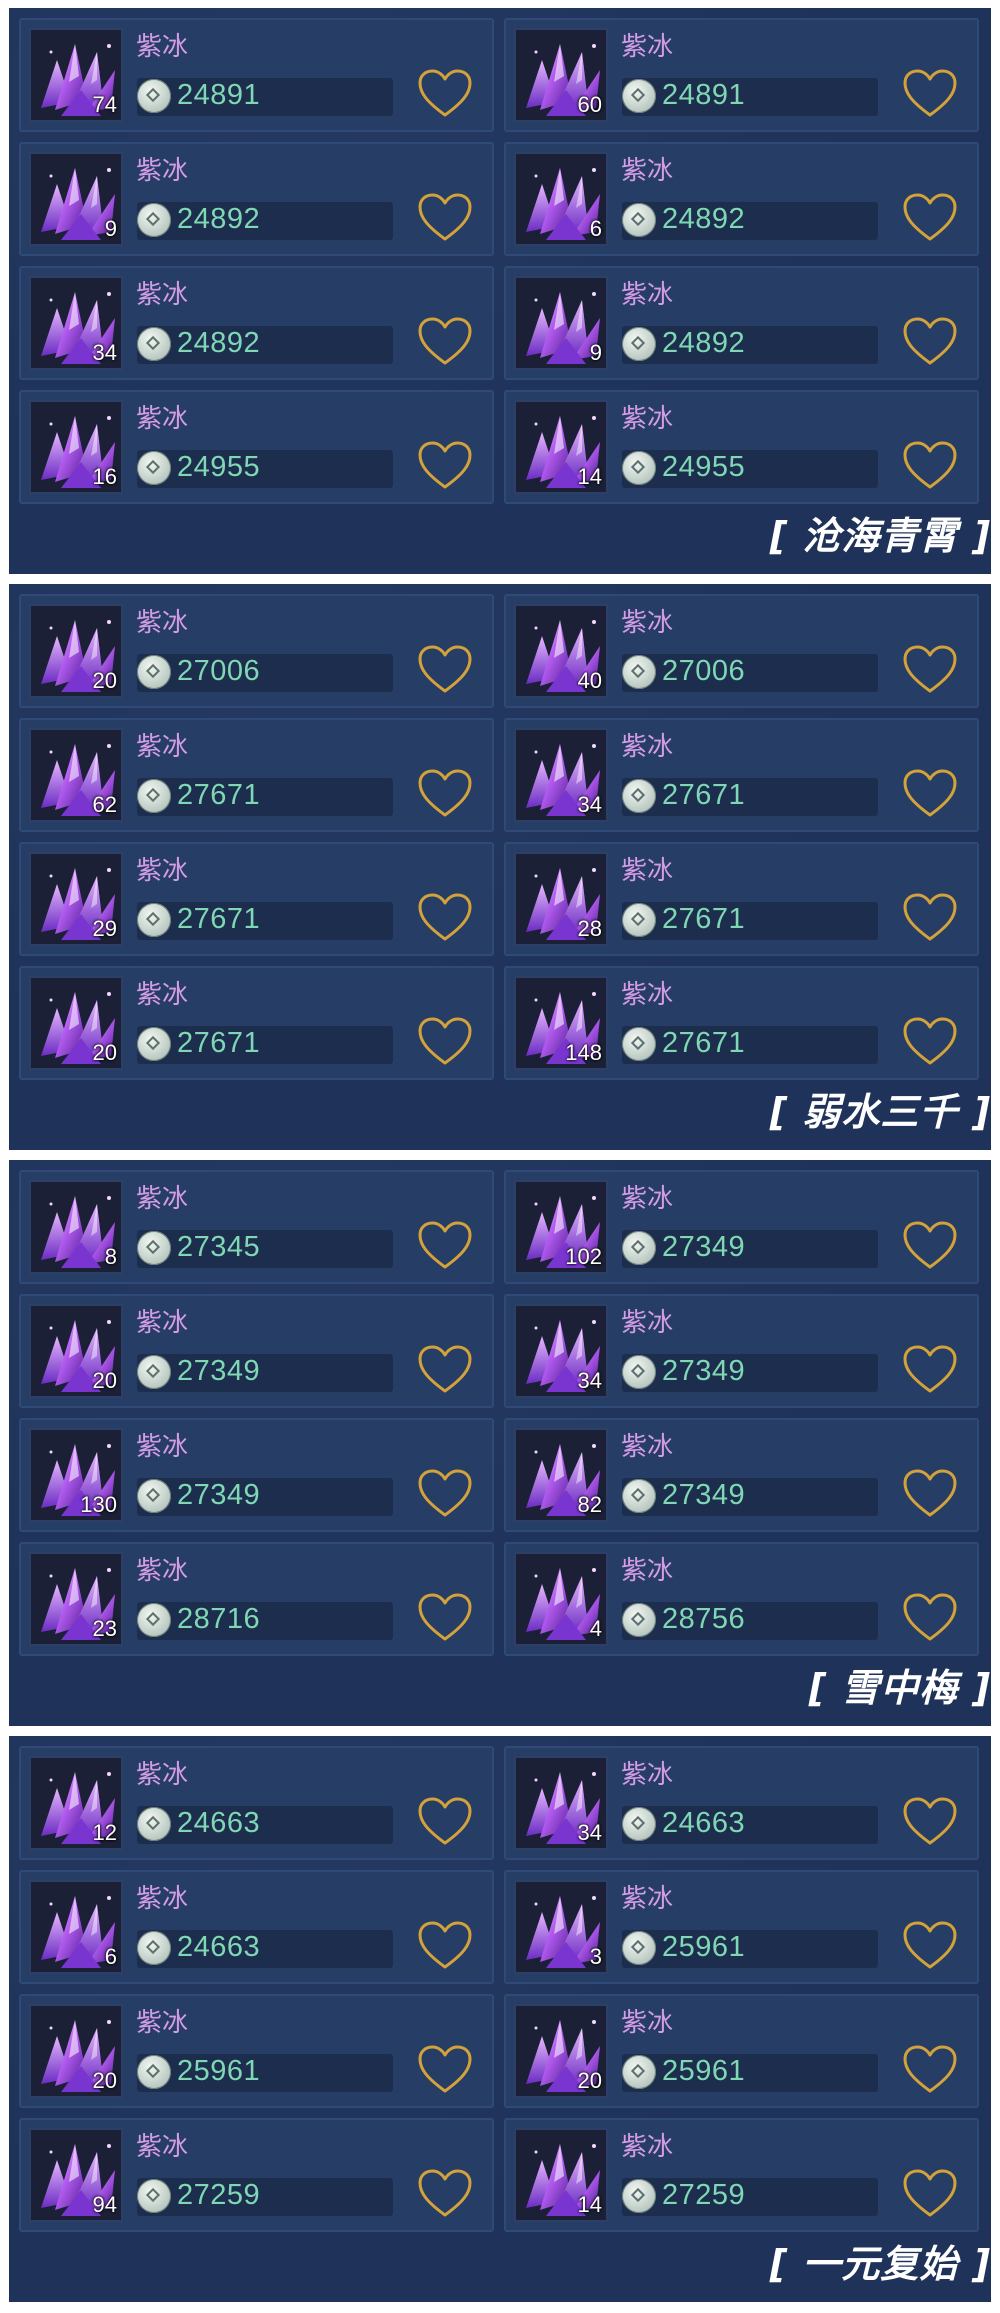 This screenshot has height=2313, width=1000. What do you see at coordinates (76, 1803) in the screenshot?
I see `purple-crystal-icon: 12` at bounding box center [76, 1803].